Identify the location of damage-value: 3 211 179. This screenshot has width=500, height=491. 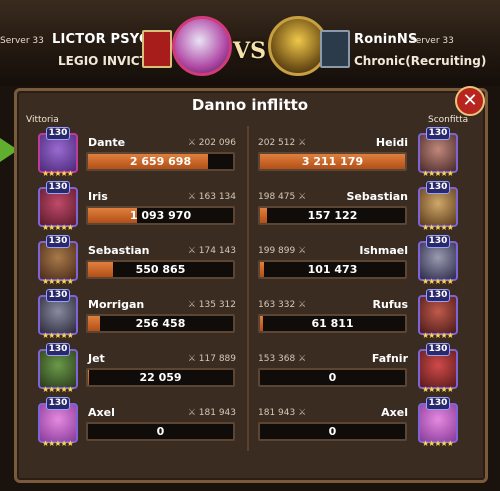
(332, 161).